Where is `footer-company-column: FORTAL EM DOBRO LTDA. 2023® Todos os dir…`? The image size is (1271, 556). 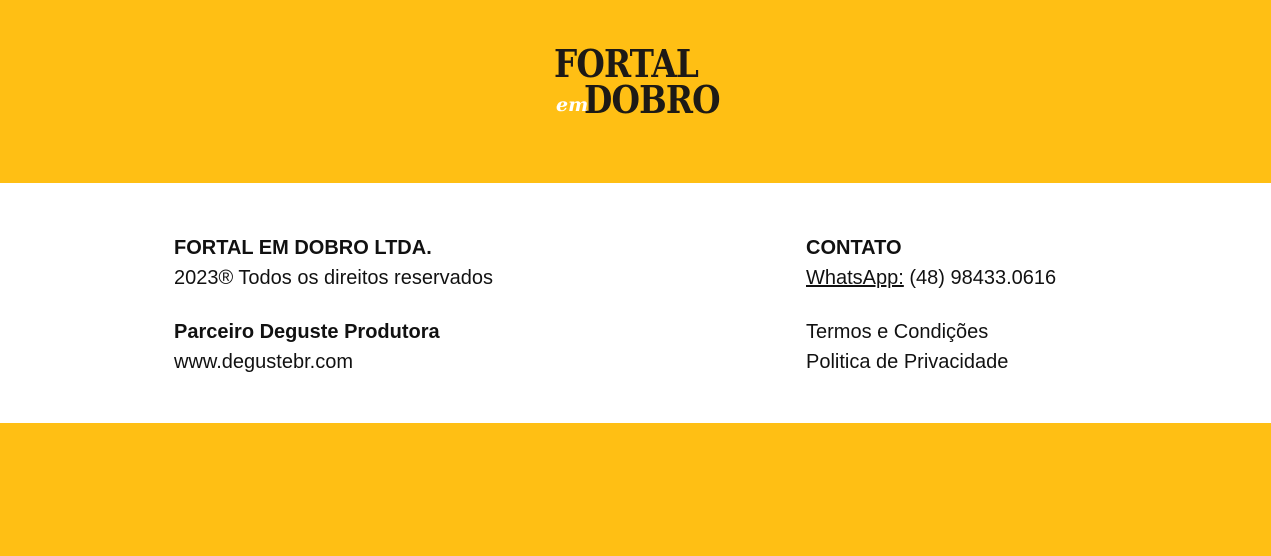
footer-company-column: FORTAL EM DOBRO LTDA. 2023® Todos os dir… is located at coordinates (424, 305).